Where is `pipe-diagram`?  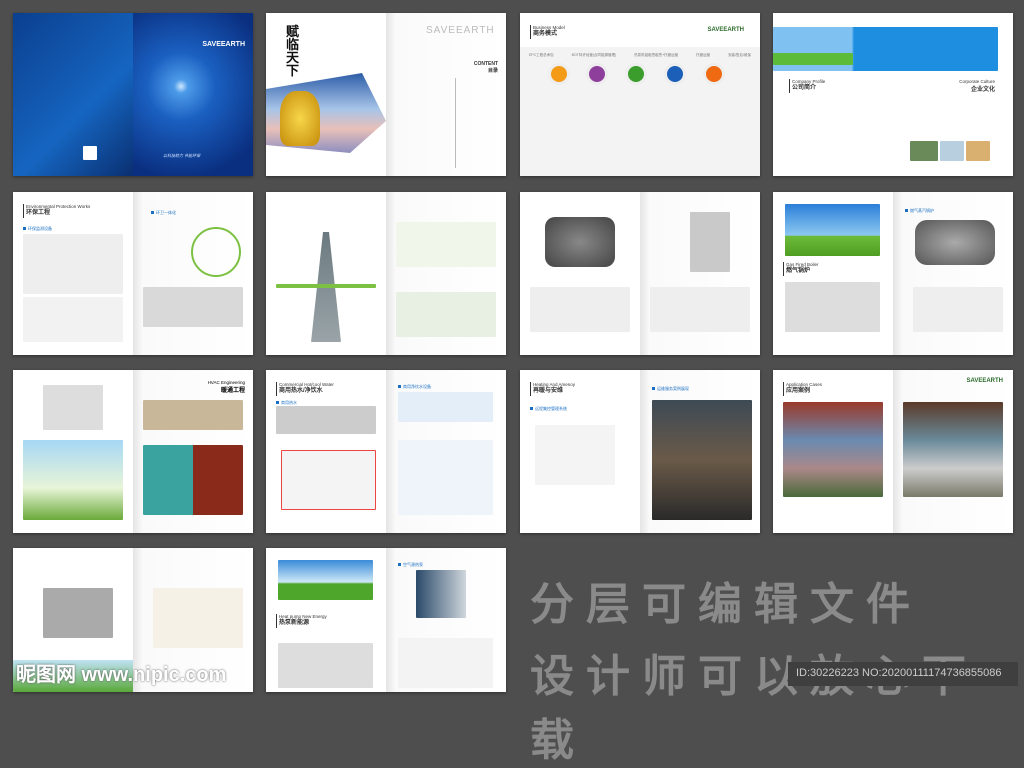
pipe-diagram is located at coordinates (958, 309).